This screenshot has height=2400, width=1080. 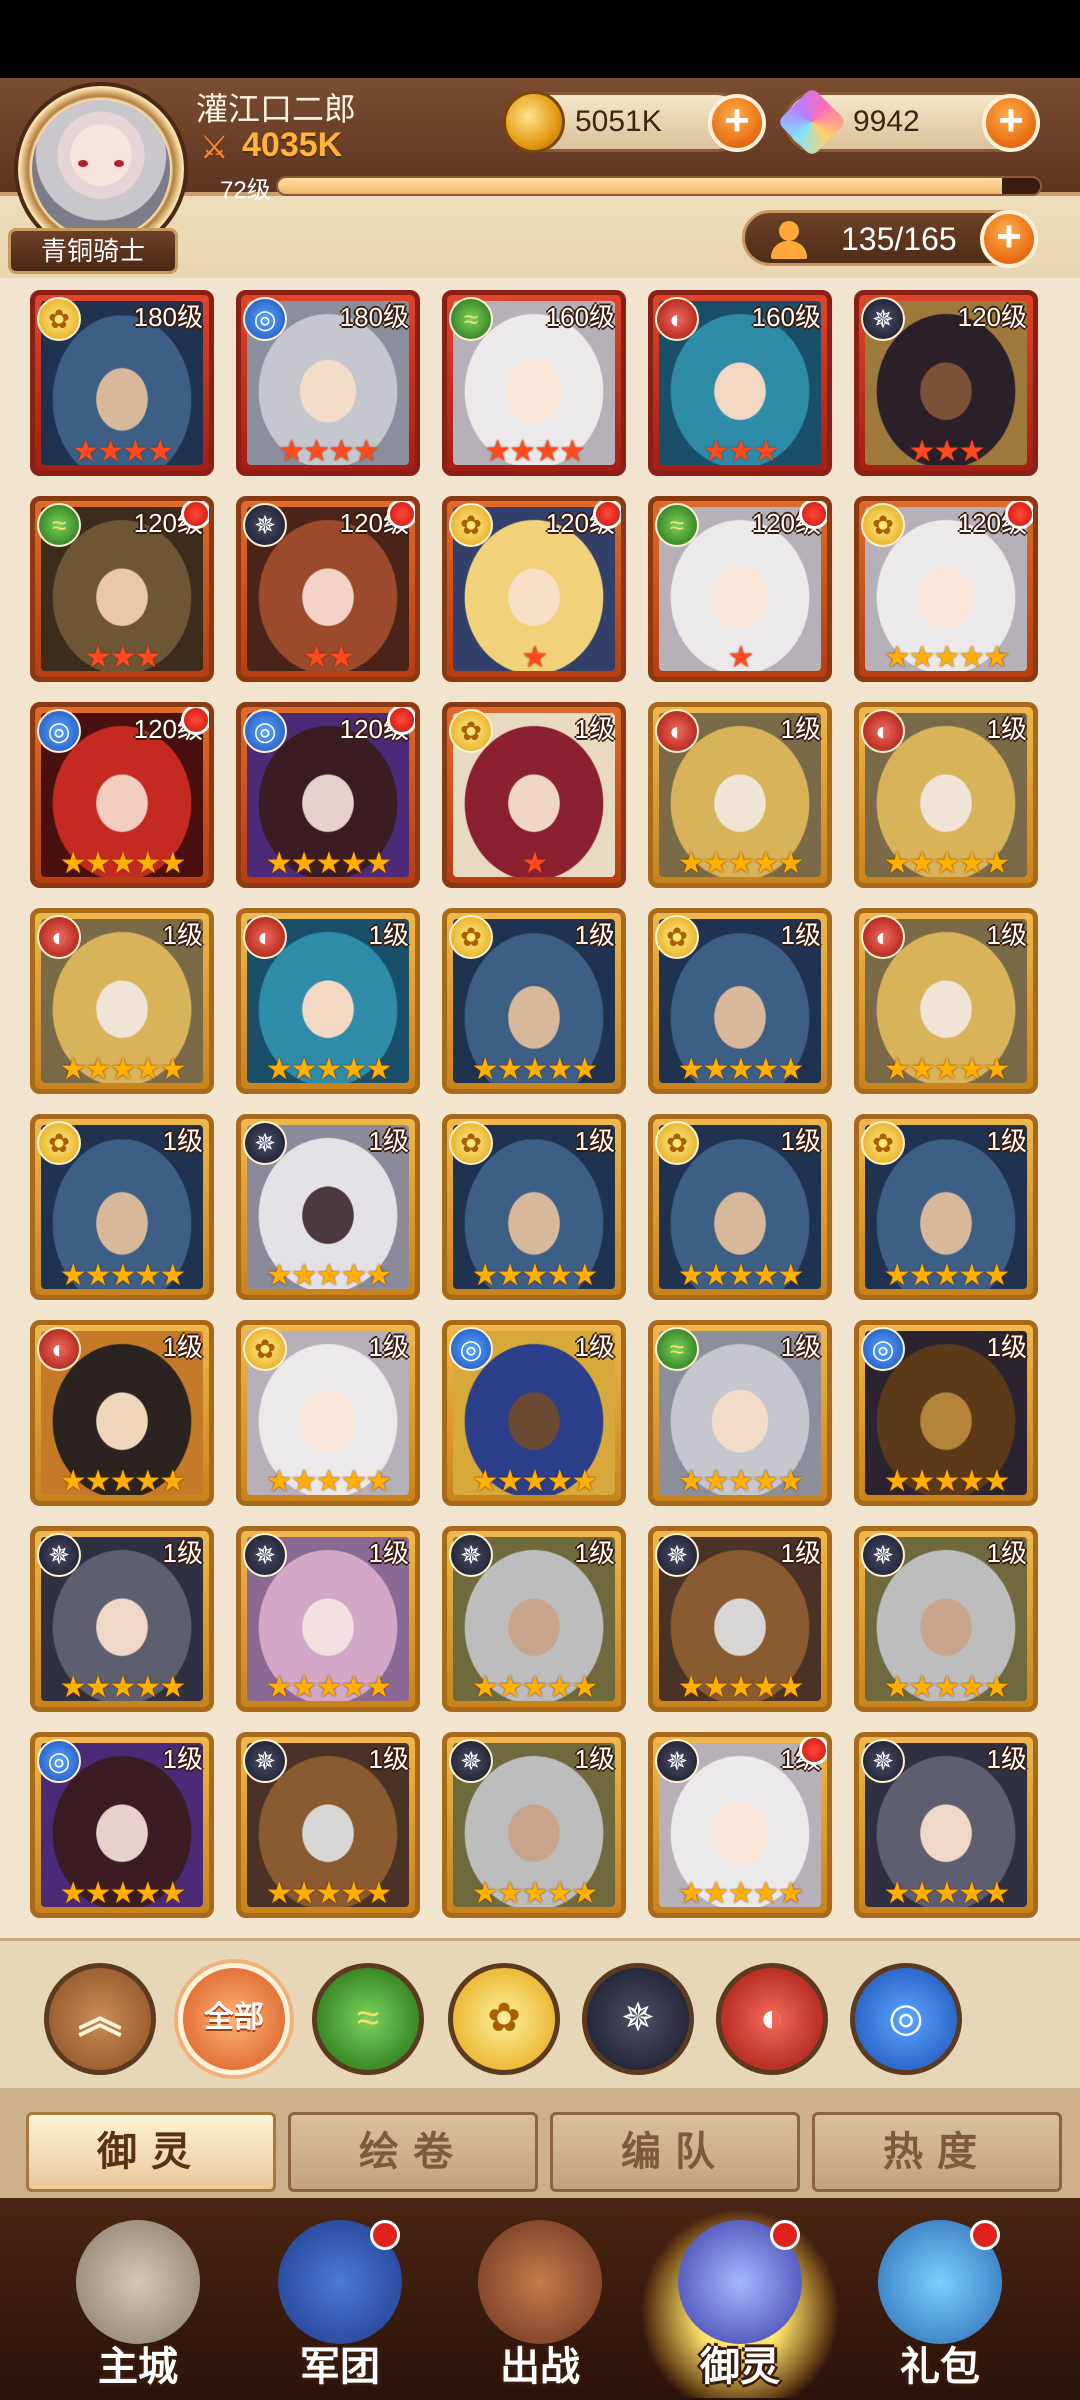 What do you see at coordinates (737, 123) in the screenshot?
I see `add-gold-button: +` at bounding box center [737, 123].